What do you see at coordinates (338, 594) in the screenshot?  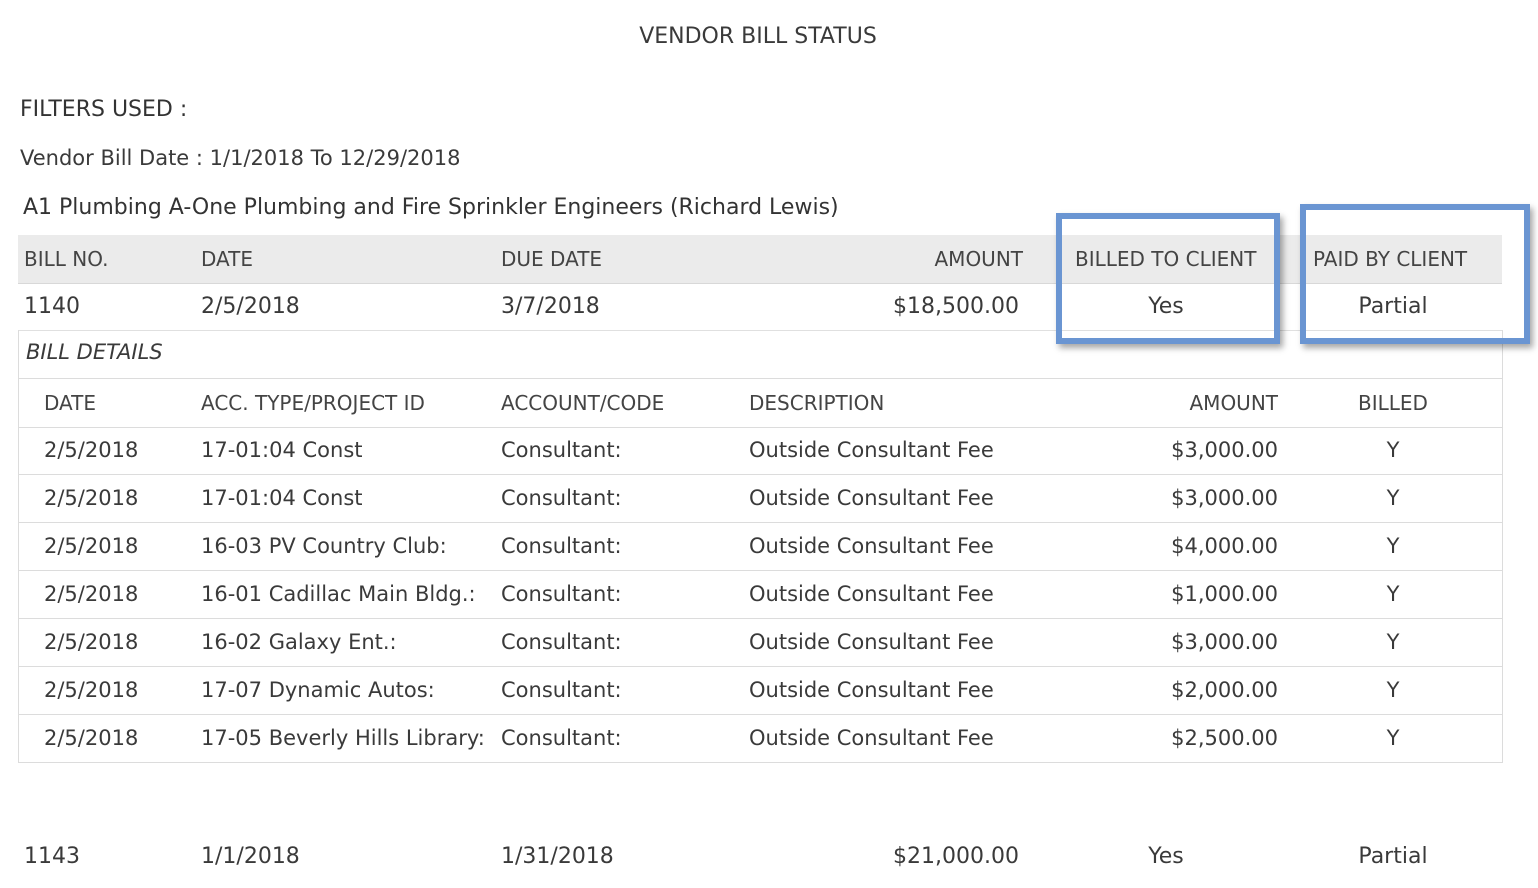 I see `detail-acc-type: 16-01 Cadillac Main Bldg.:` at bounding box center [338, 594].